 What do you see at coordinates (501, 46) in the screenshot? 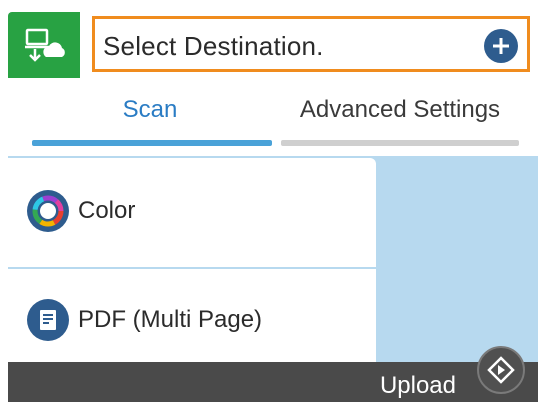
I see `plus-icon` at bounding box center [501, 46].